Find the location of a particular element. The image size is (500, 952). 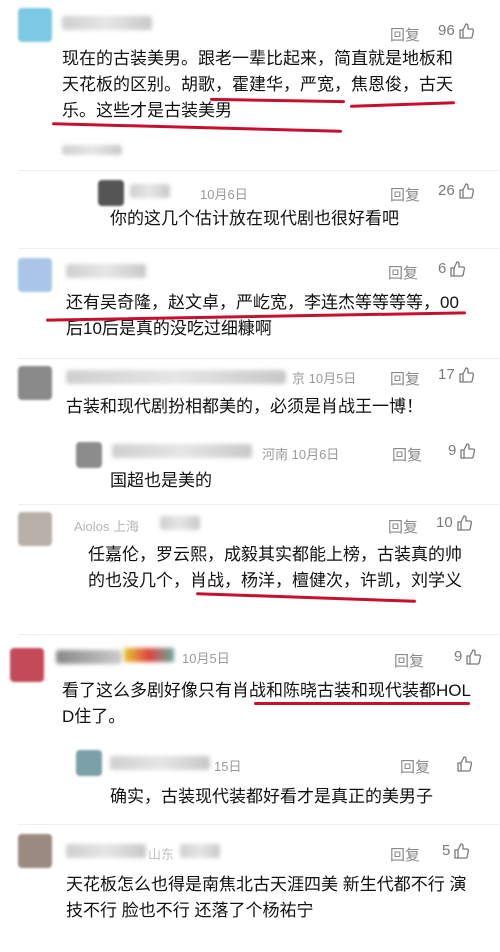

like-count: 26 is located at coordinates (446, 190).